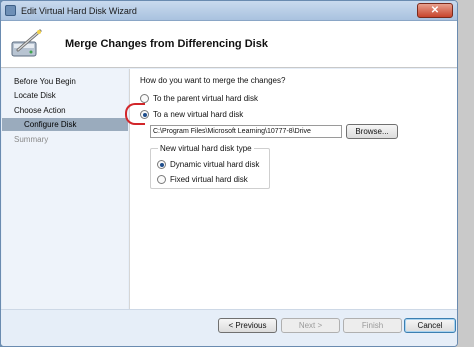 The image size is (474, 347). I want to click on title-bar: Edit Virtual Hard Disk Wizard ✕, so click(229, 11).